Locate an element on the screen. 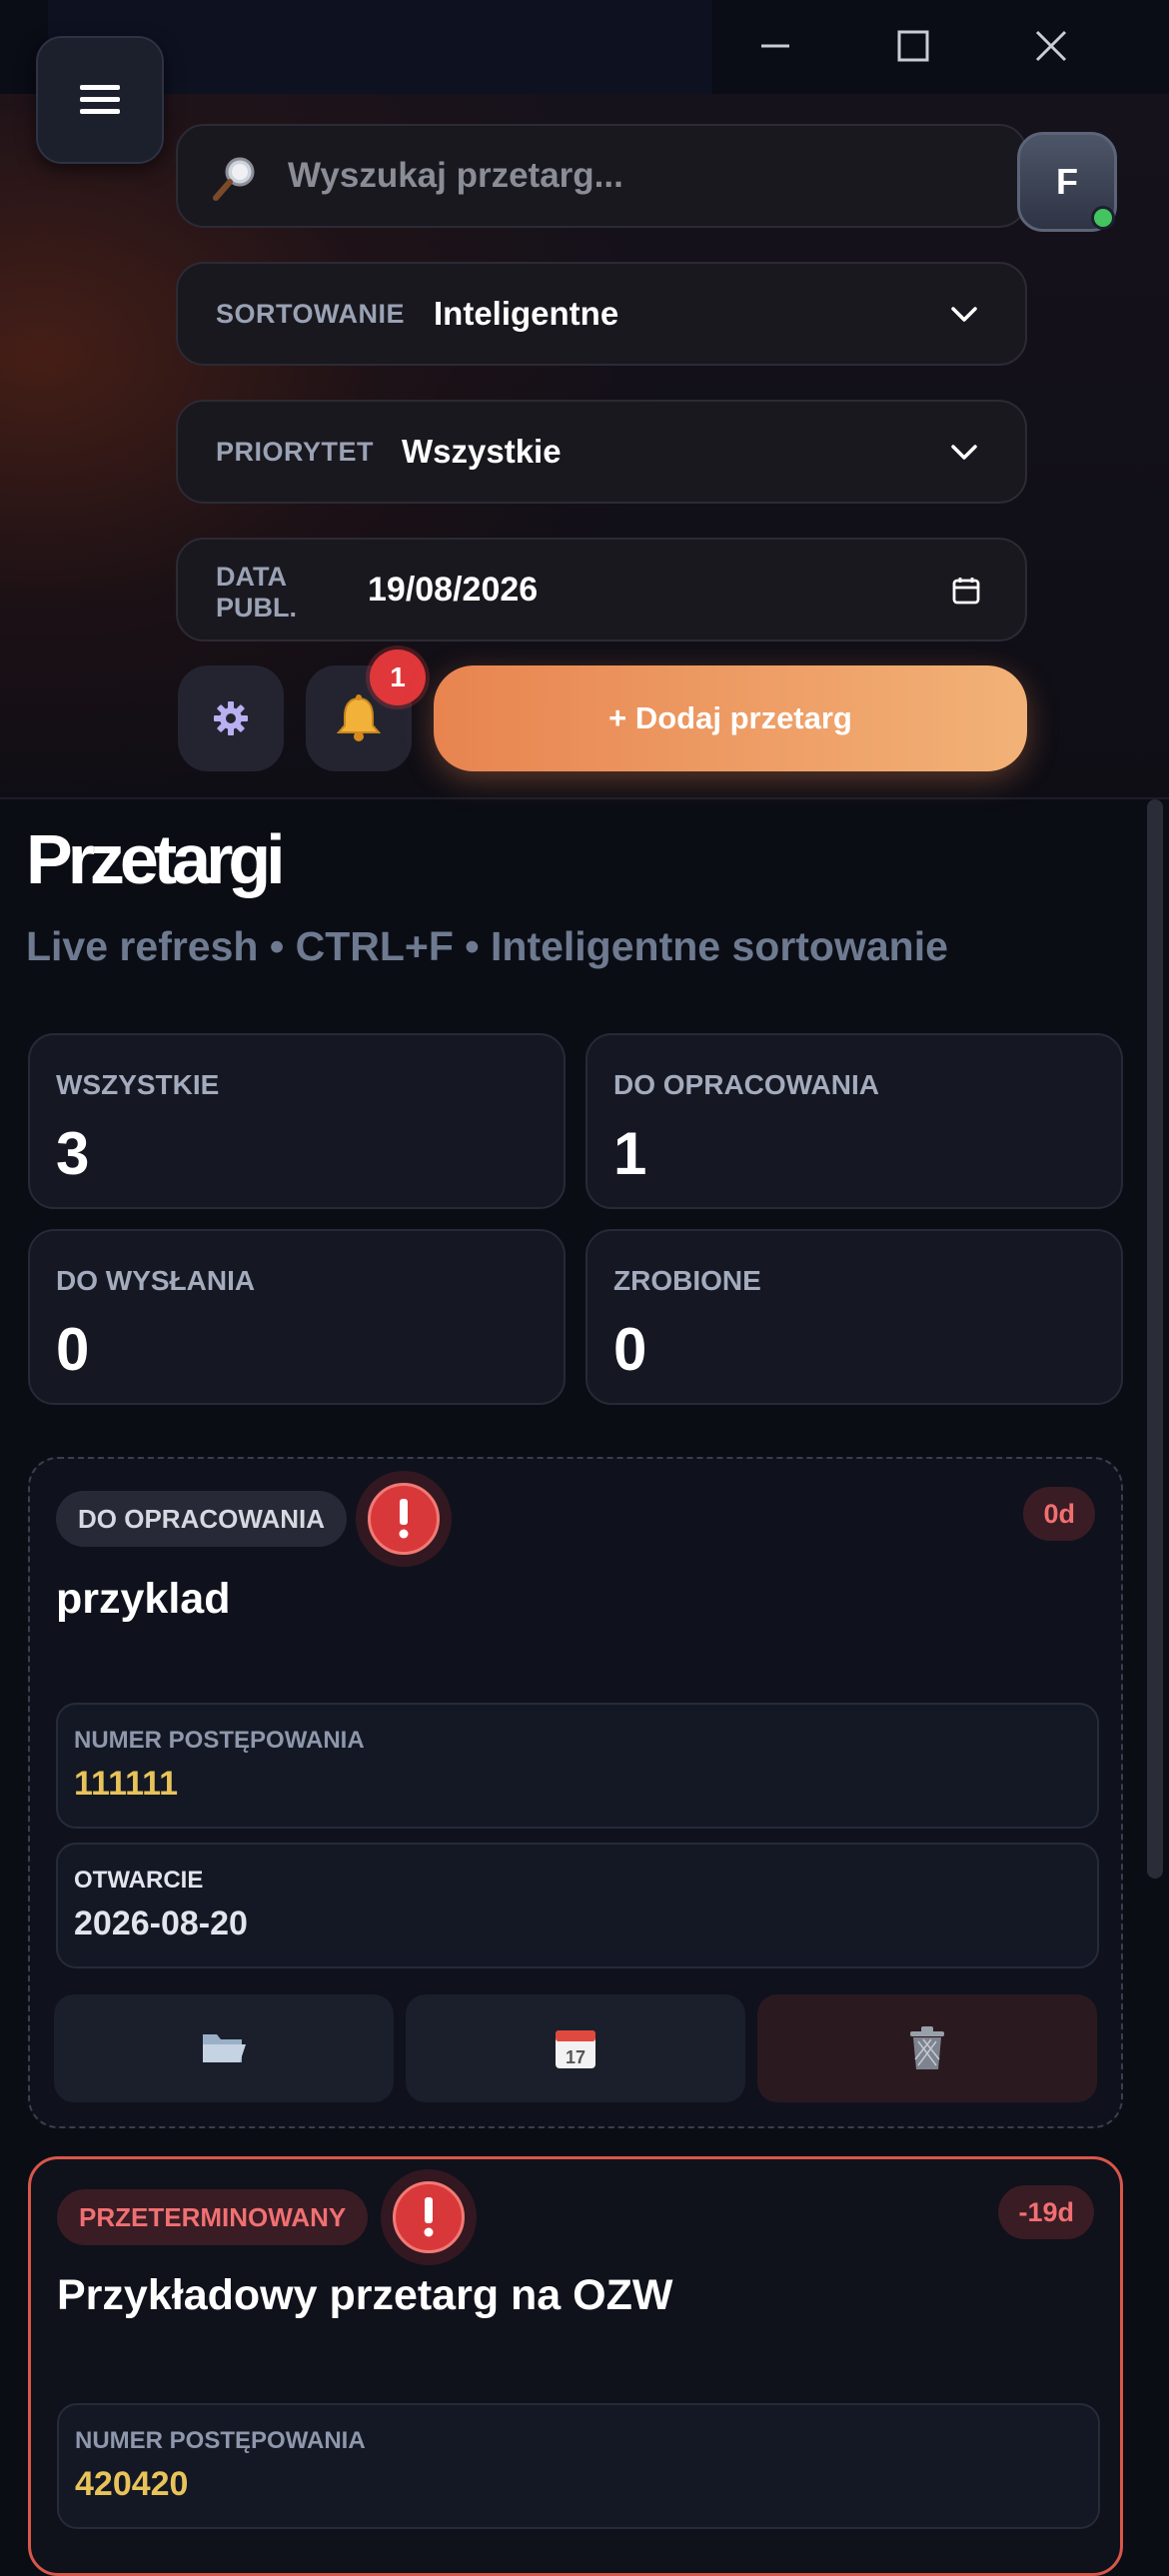 The width and height of the screenshot is (1169, 2576). page-title: Przetargi is located at coordinates (156, 859).